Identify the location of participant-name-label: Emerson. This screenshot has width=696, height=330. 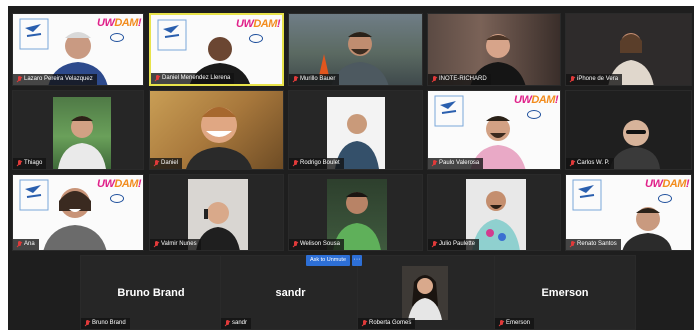
(515, 323).